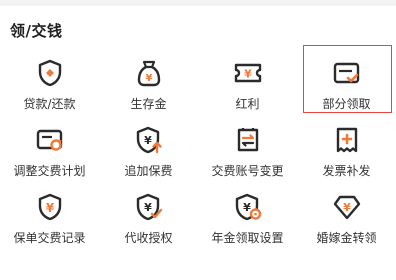 Image resolution: width=396 pixels, height=280 pixels. I want to click on receipt-plus-icon, so click(347, 139).